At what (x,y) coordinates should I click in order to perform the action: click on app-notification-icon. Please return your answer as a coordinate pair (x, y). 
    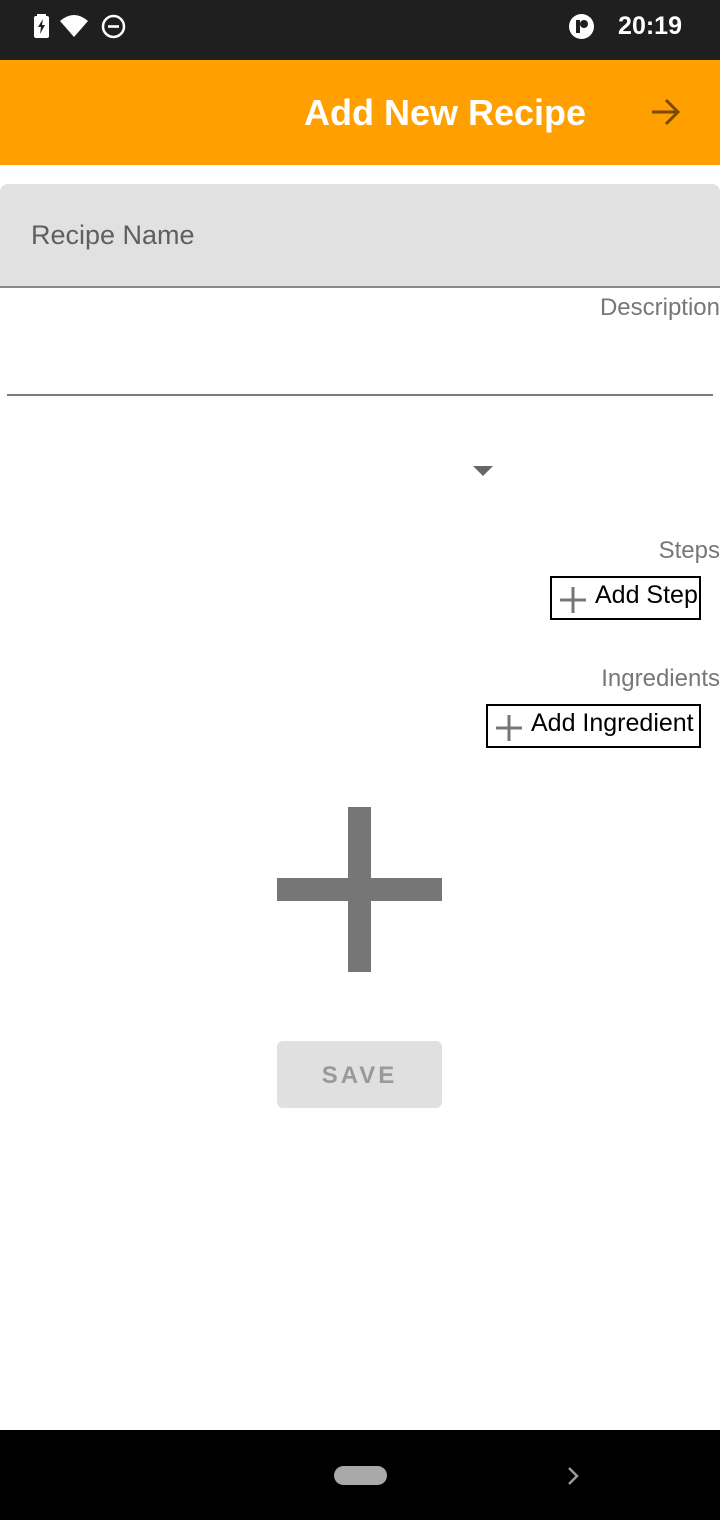
    Looking at the image, I should click on (581, 26).